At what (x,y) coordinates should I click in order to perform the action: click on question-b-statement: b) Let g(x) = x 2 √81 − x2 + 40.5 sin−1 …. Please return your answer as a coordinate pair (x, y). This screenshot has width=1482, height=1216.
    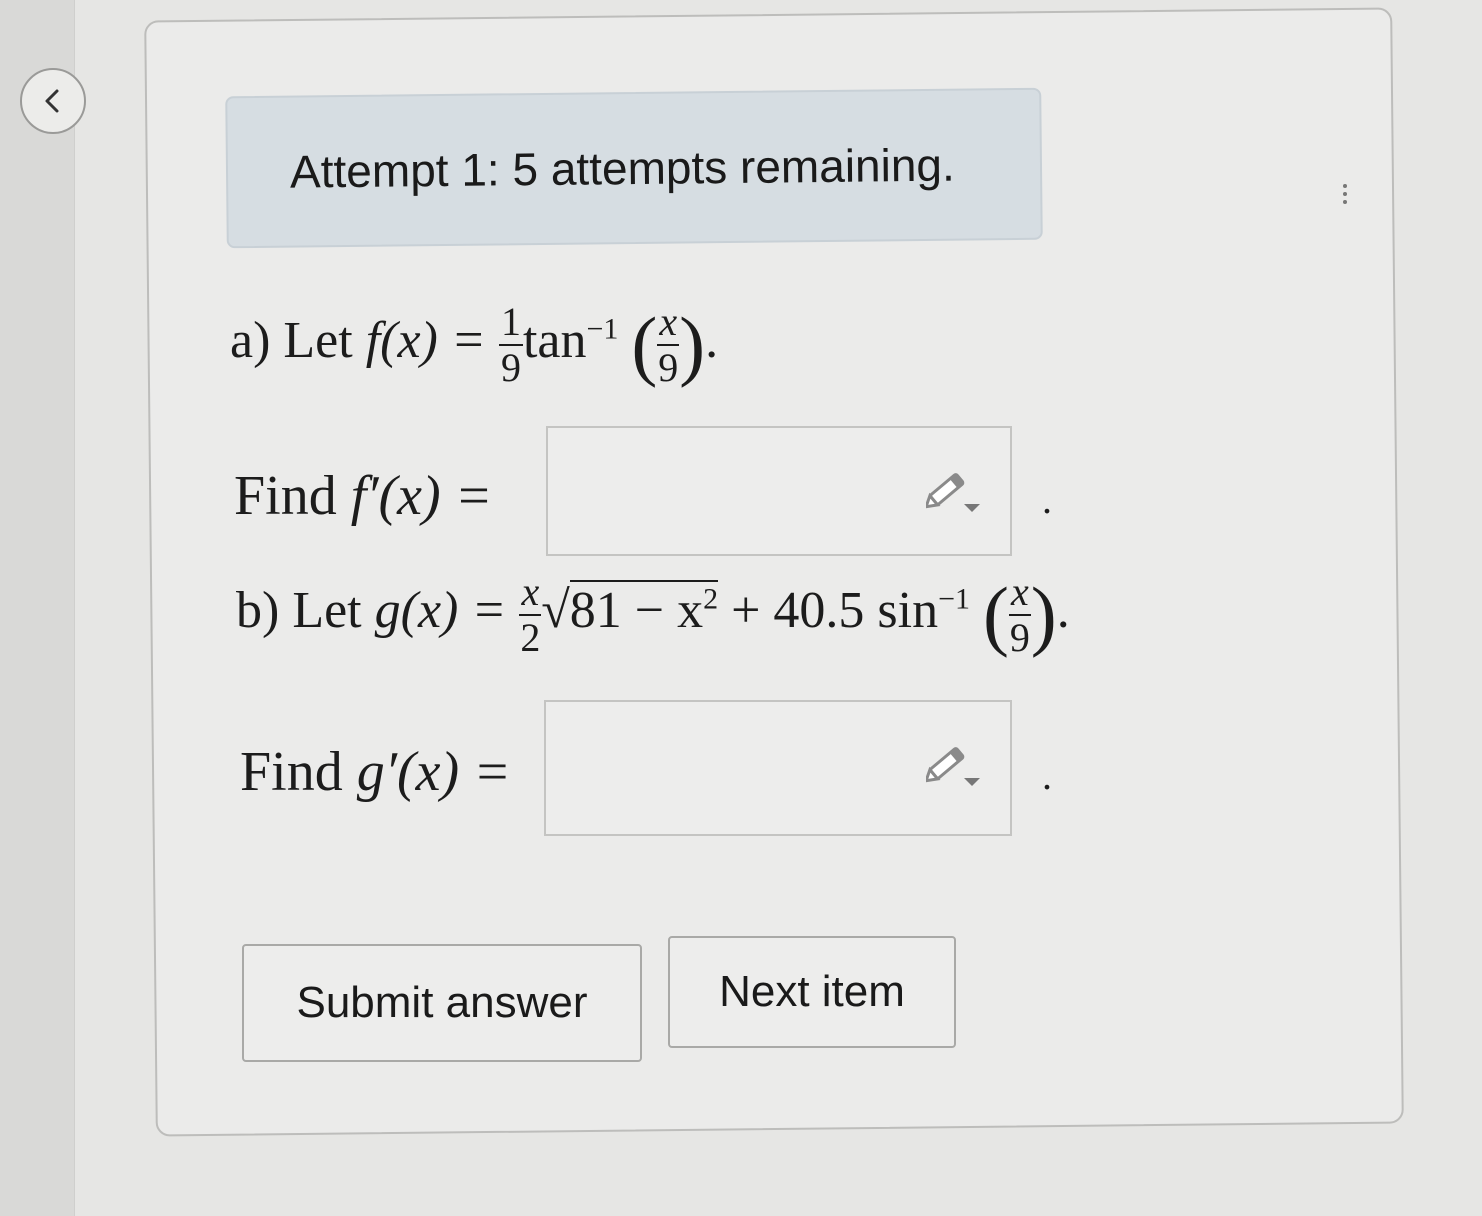
    Looking at the image, I should click on (653, 615).